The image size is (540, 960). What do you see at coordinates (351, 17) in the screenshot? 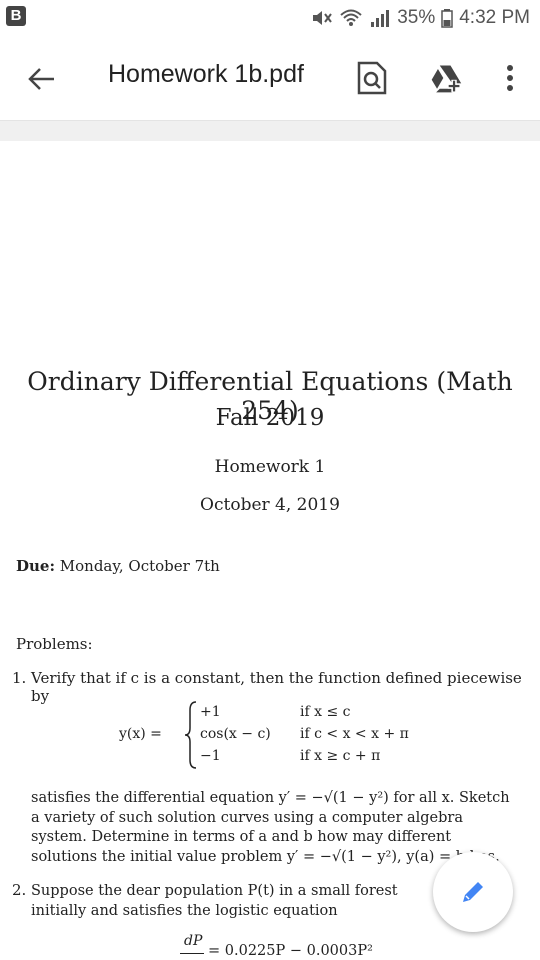
I see `wifi-icon` at bounding box center [351, 17].